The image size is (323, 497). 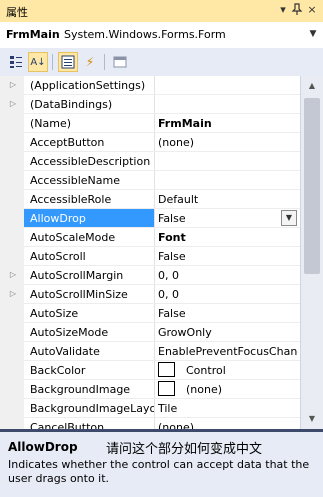 What do you see at coordinates (51, 123) in the screenshot?
I see `property-name: (Name)` at bounding box center [51, 123].